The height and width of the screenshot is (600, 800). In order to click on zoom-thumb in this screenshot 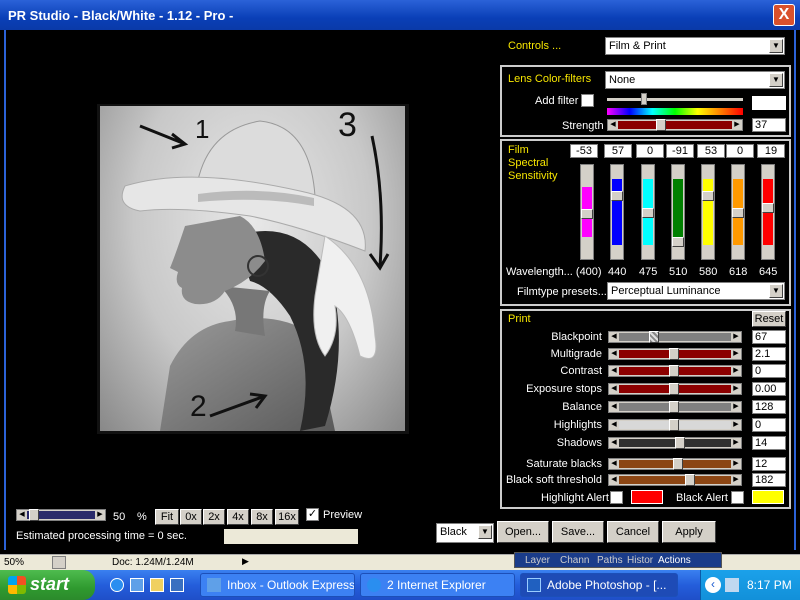, I will do `click(34, 515)`.